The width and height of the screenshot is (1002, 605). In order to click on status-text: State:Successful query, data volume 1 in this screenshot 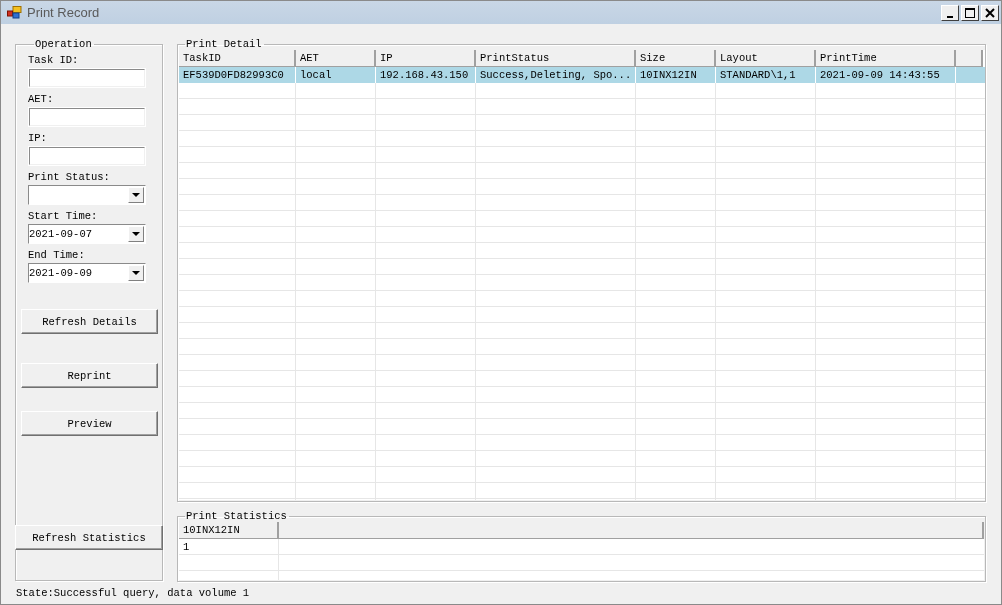, I will do `click(133, 593)`.